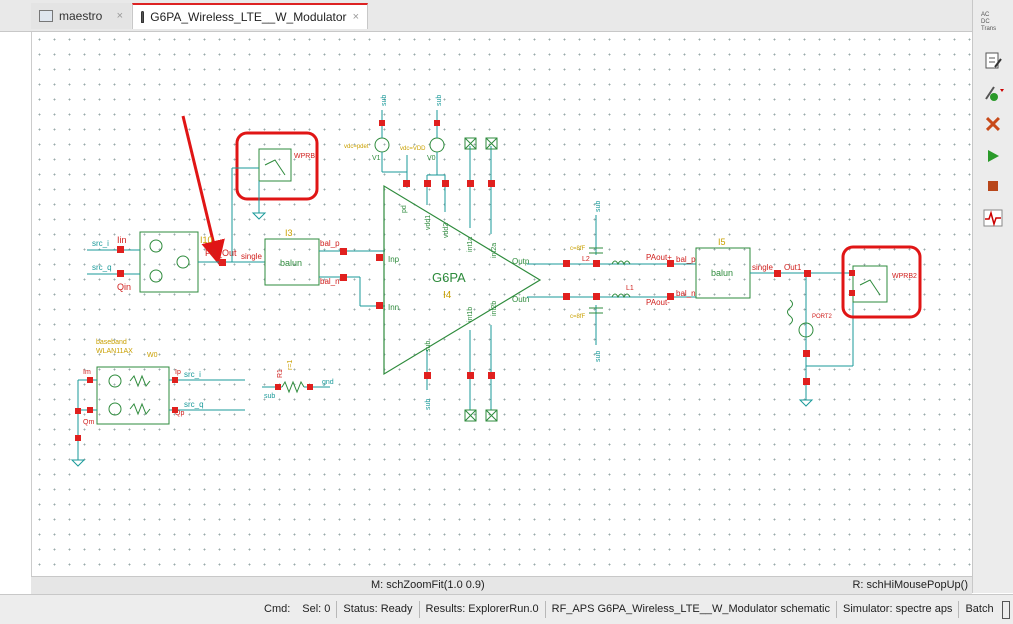  Describe the element at coordinates (993, 186) in the screenshot. I see `stop-icon` at that location.